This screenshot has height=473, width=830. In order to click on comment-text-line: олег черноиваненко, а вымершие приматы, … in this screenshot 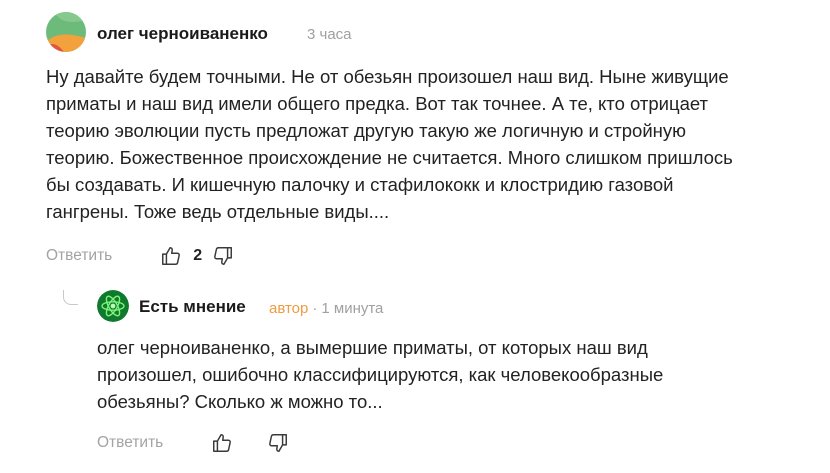, I will do `click(372, 347)`.